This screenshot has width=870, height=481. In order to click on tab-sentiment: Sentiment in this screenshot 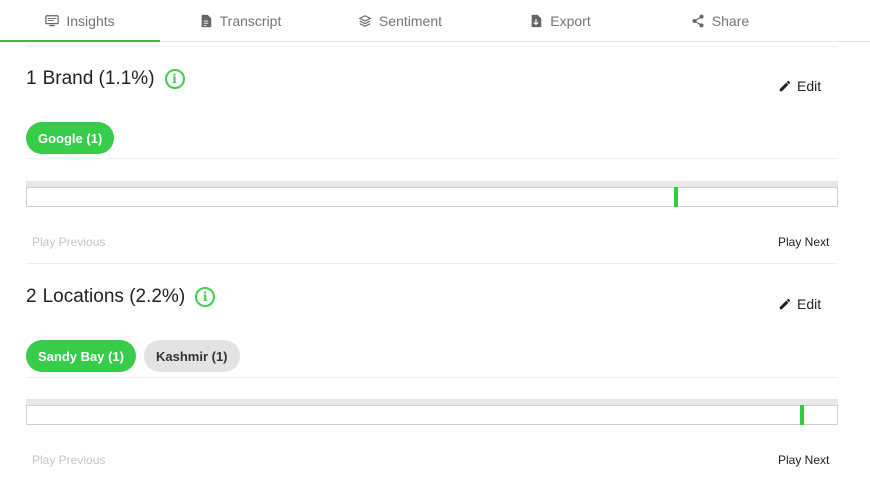, I will do `click(400, 20)`.